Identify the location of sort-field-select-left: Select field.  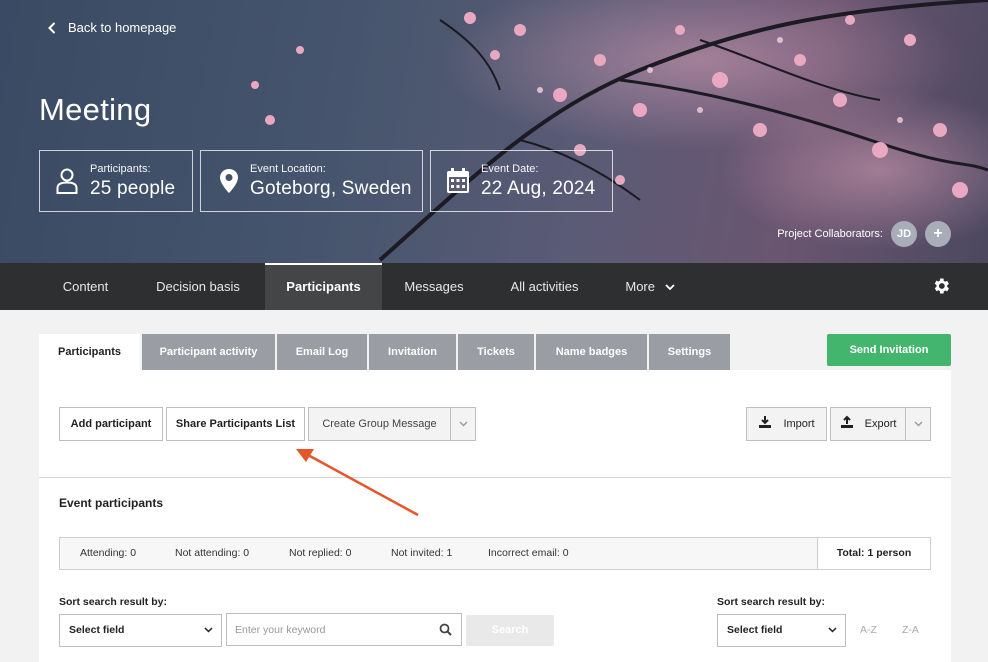
(140, 630).